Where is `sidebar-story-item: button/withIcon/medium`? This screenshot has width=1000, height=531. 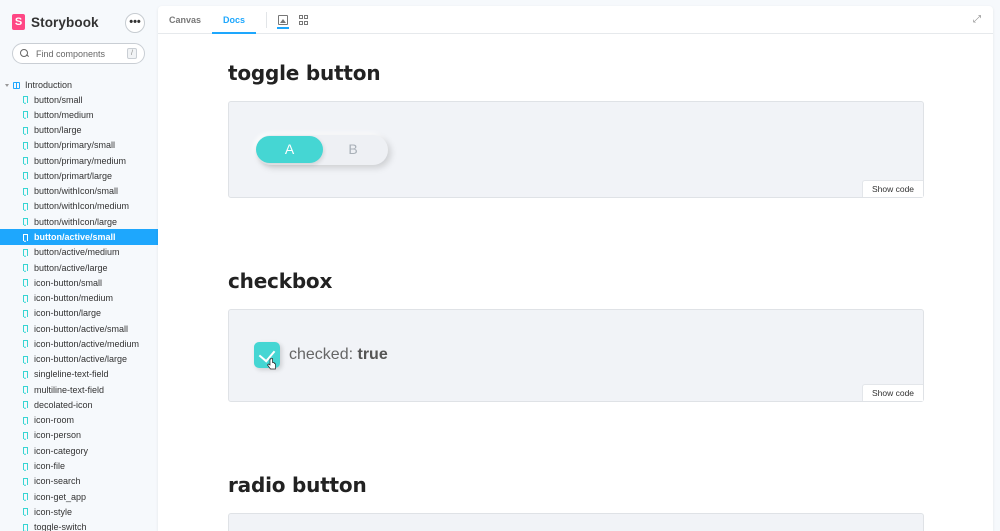 sidebar-story-item: button/withIcon/medium is located at coordinates (79, 206).